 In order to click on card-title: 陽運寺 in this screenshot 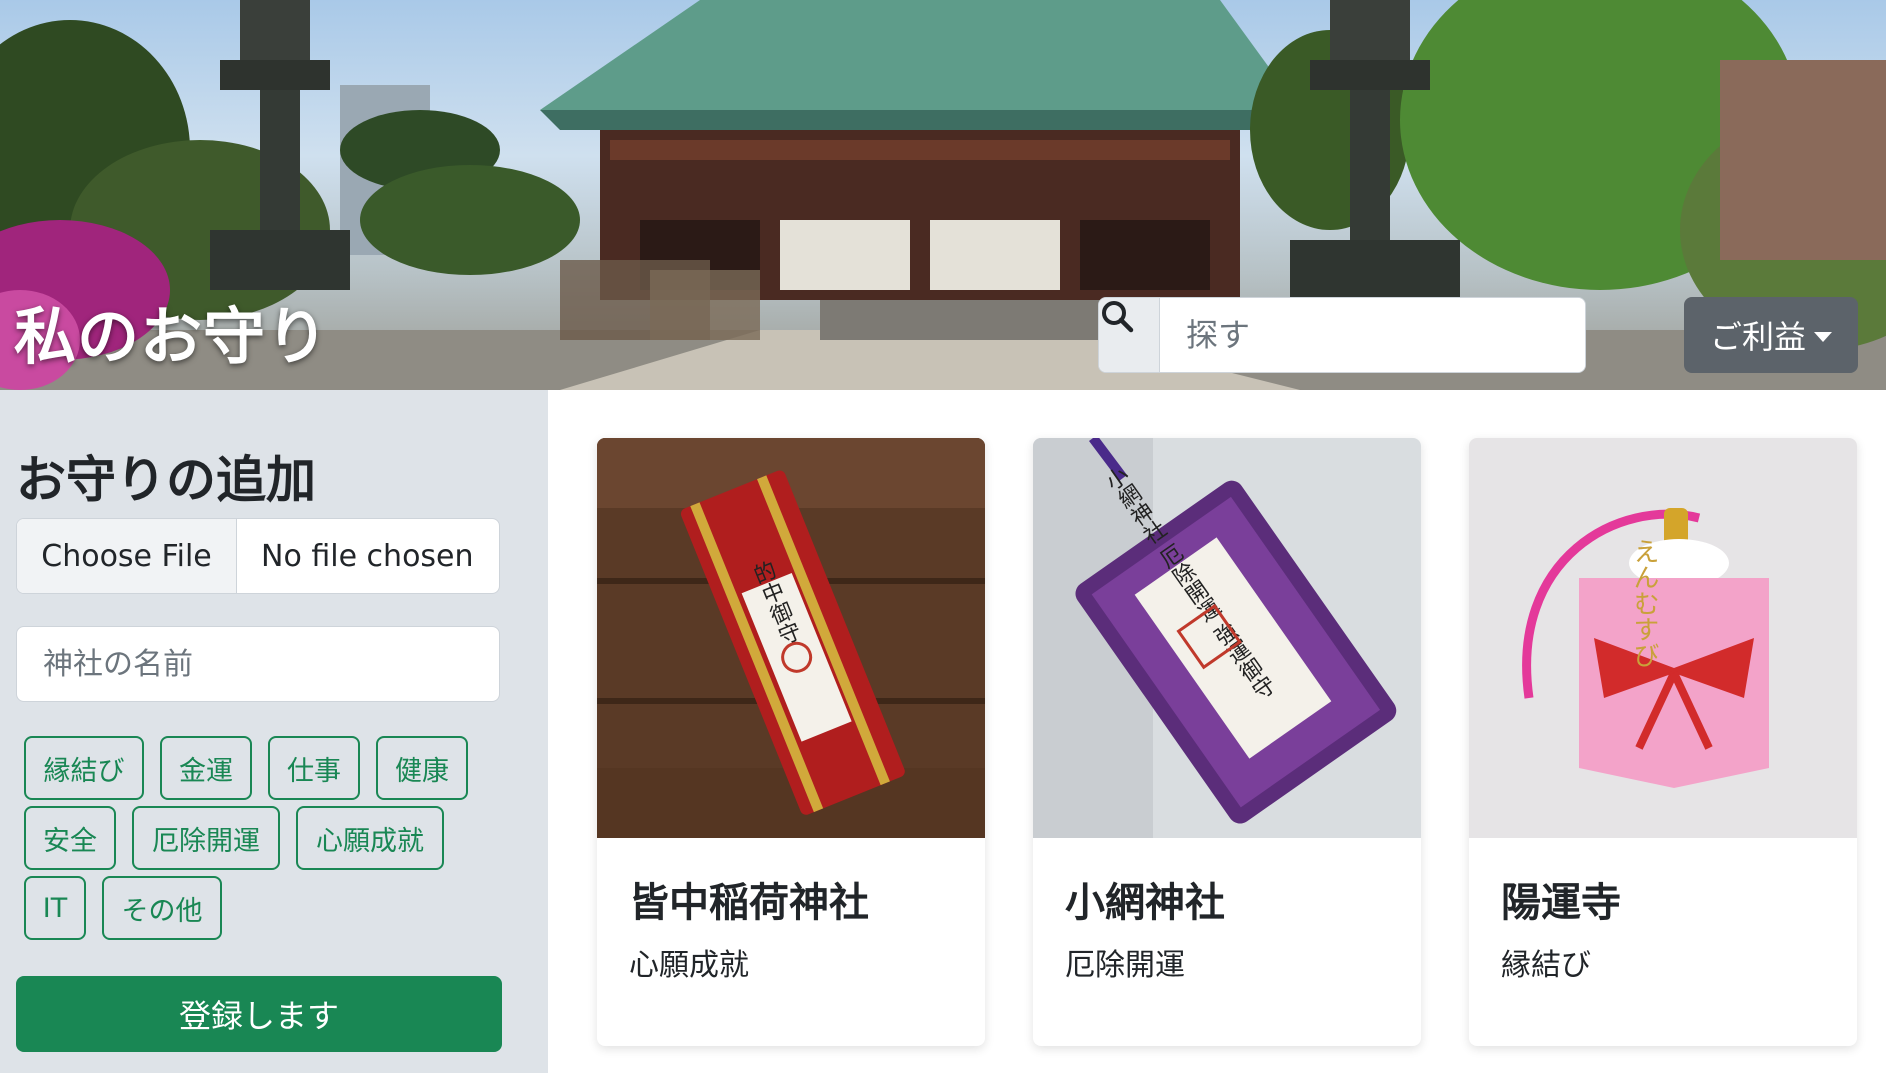, I will do `click(1561, 903)`.